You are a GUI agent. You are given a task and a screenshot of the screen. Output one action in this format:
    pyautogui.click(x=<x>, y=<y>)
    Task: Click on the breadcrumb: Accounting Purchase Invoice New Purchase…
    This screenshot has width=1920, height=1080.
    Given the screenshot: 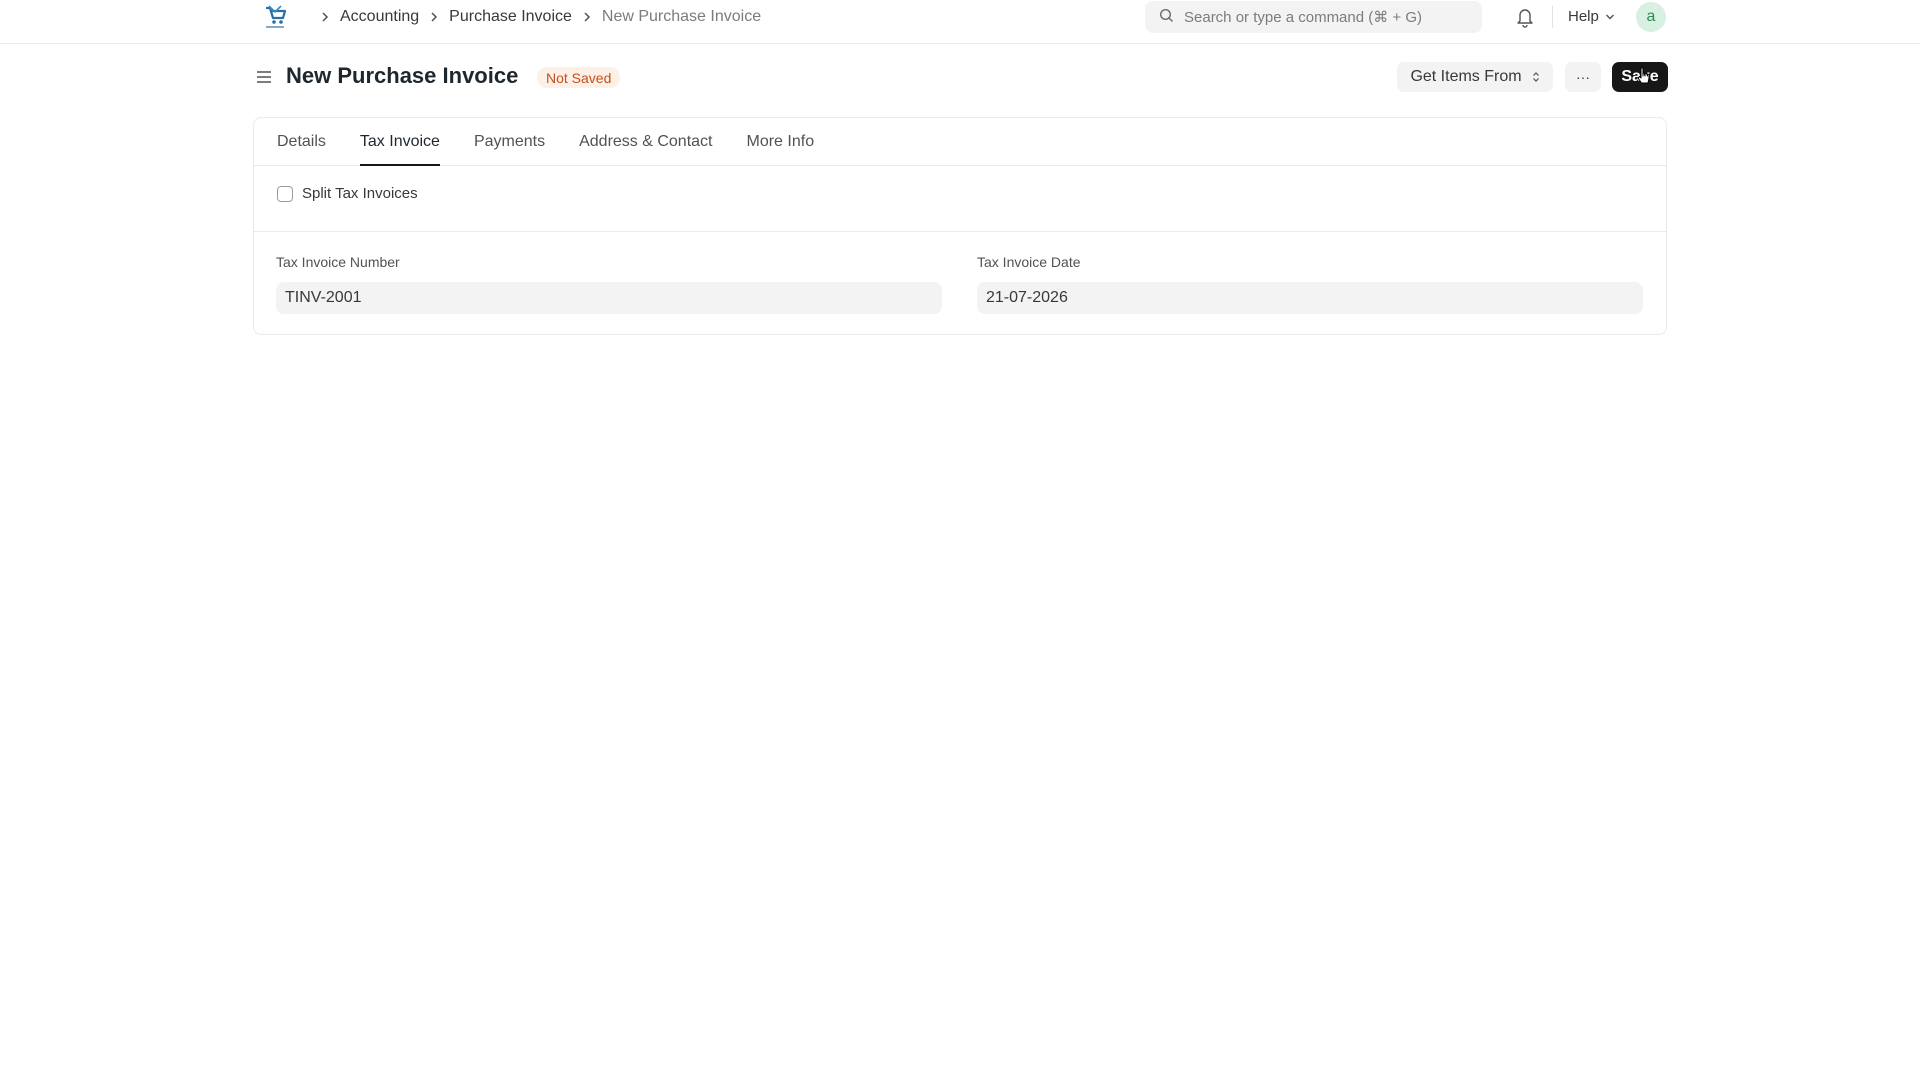 What is the action you would take?
    pyautogui.click(x=535, y=16)
    